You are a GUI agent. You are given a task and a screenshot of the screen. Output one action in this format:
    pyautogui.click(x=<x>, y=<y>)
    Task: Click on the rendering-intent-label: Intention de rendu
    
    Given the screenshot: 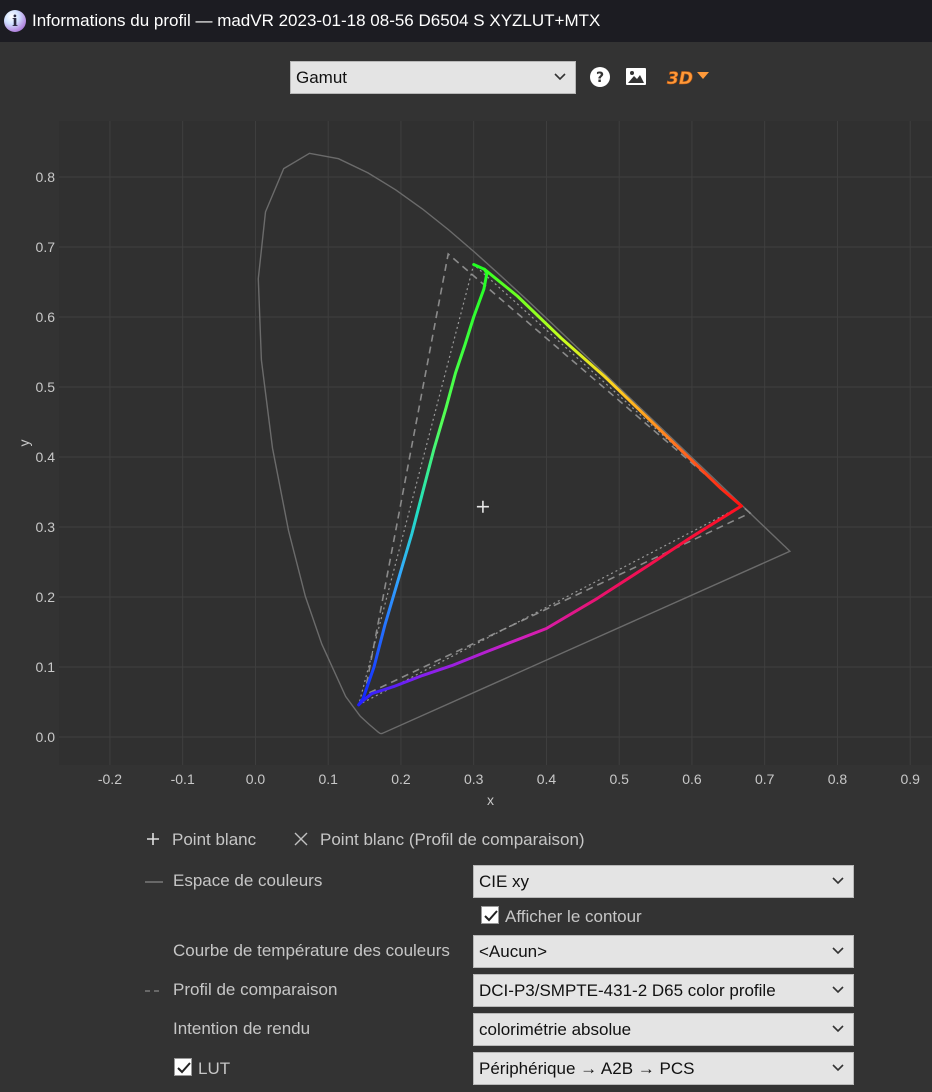 What is the action you would take?
    pyautogui.click(x=242, y=1028)
    